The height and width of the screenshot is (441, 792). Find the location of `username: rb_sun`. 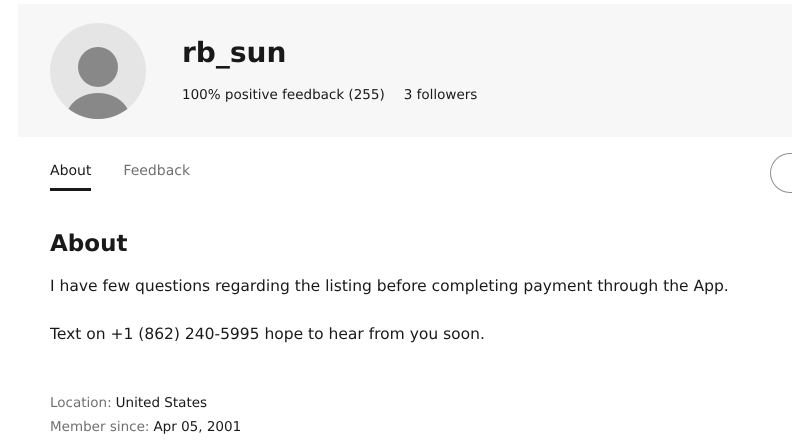

username: rb_sun is located at coordinates (235, 52).